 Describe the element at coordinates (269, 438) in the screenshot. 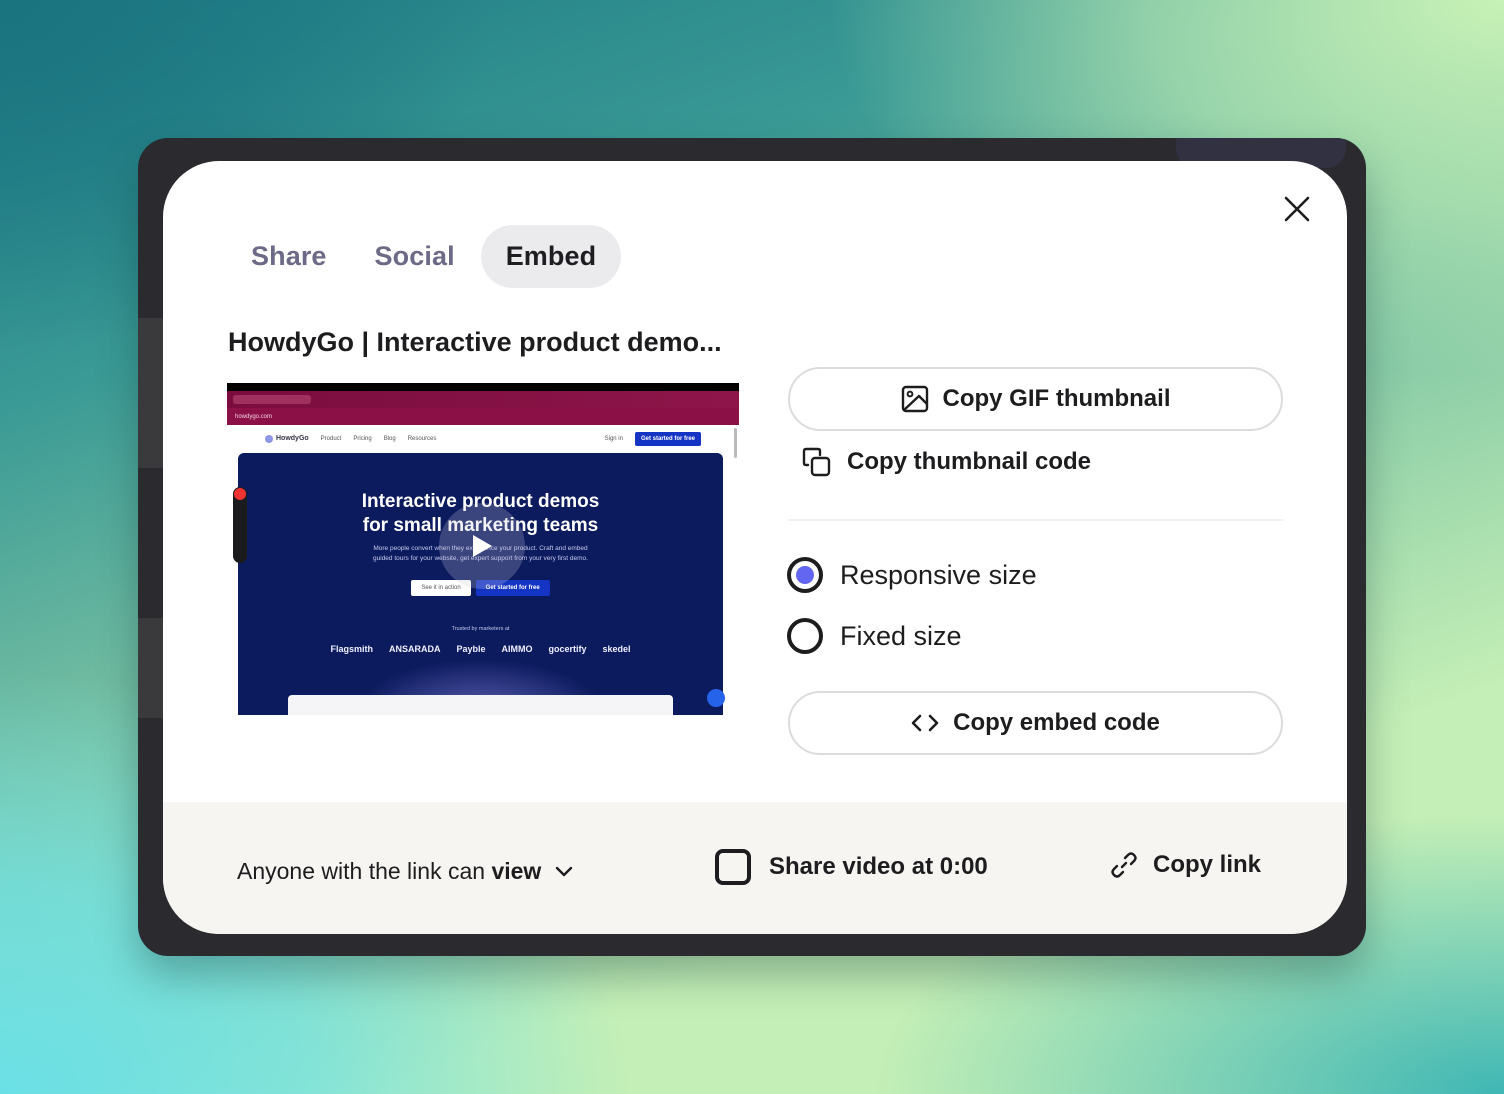

I see `logo-icon` at that location.